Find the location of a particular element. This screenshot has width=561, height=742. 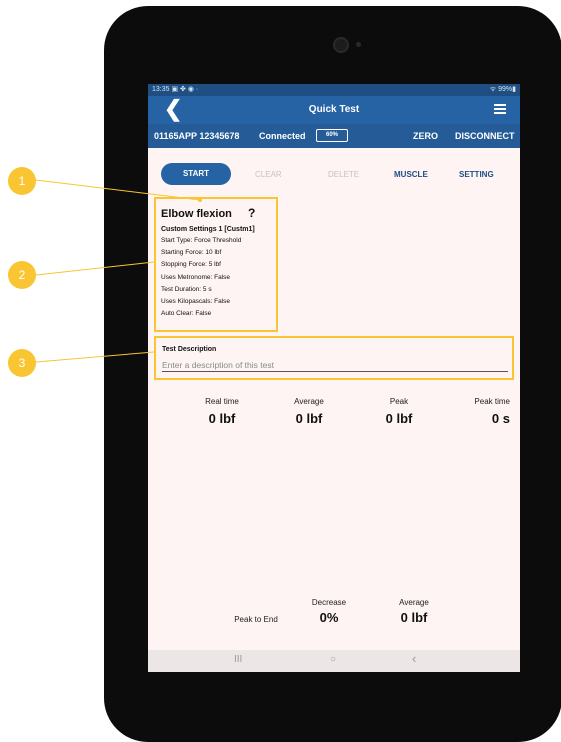

decrease-value: 0% is located at coordinates (329, 617).